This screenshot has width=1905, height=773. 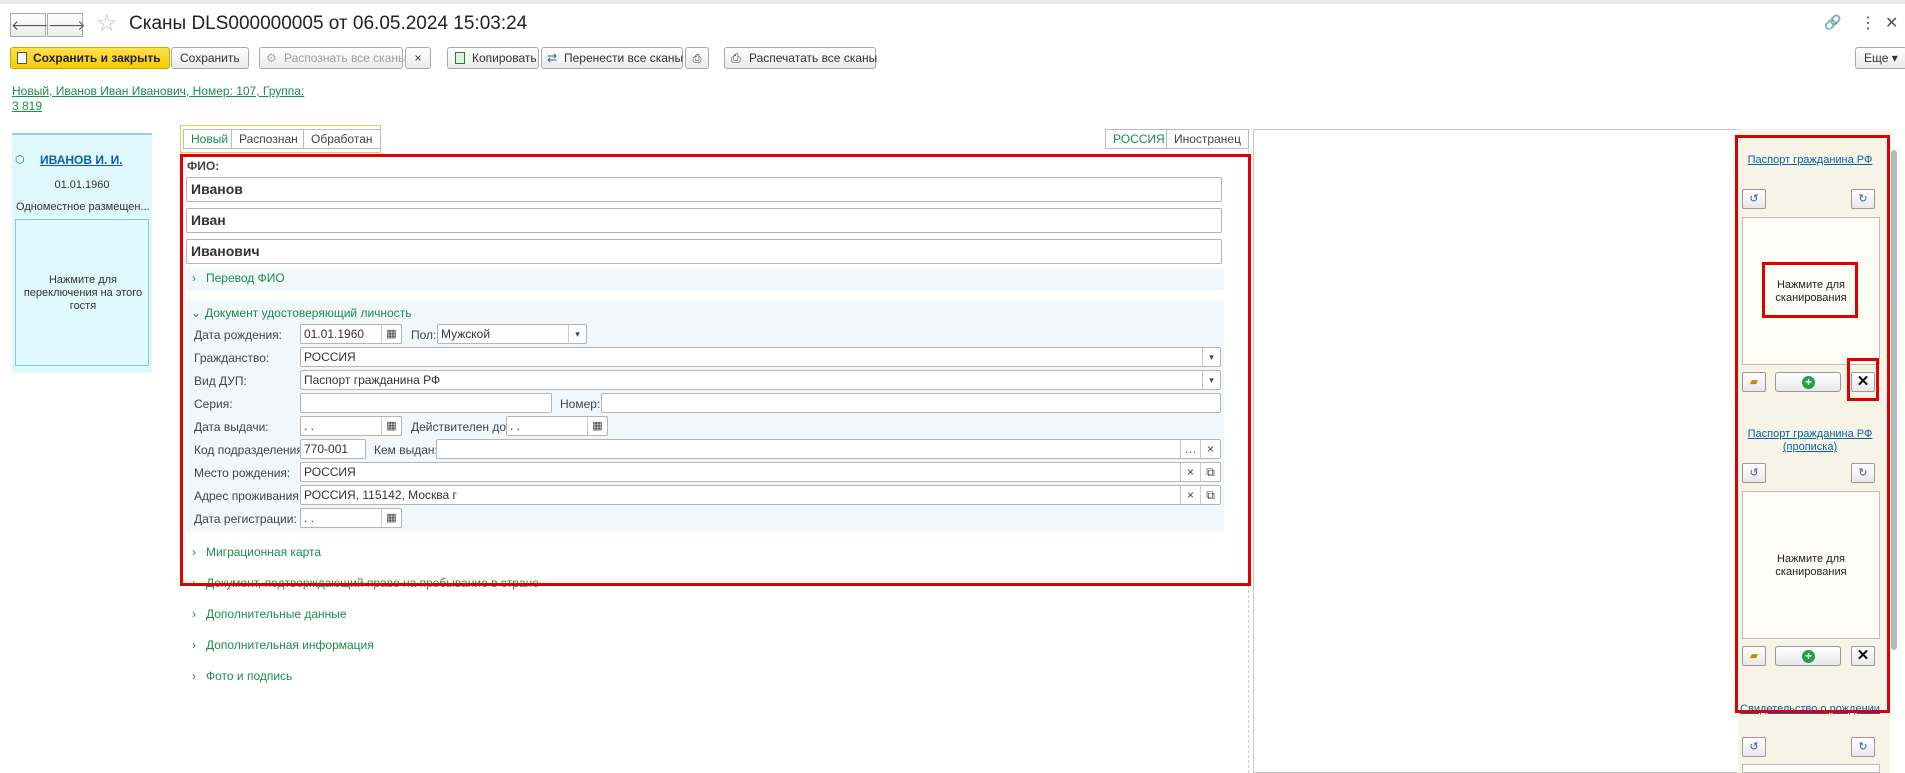 What do you see at coordinates (704, 189) in the screenshot?
I see `last-name-field: Иванов` at bounding box center [704, 189].